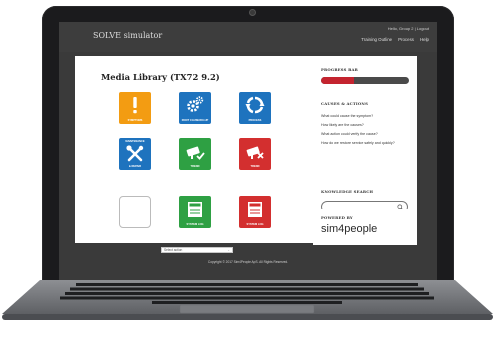 This screenshot has width=495, height=340. I want to click on progress-heading: PROGRESS BAR, so click(340, 69).